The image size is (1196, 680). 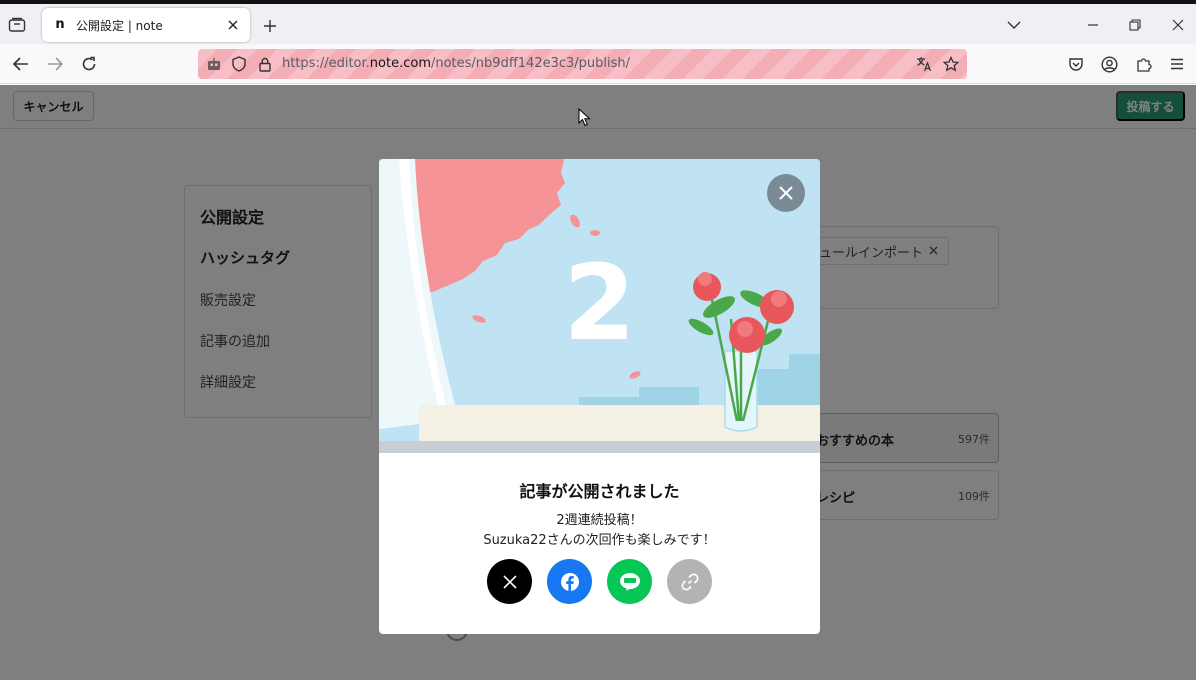 I want to click on x-icon, so click(x=509, y=581).